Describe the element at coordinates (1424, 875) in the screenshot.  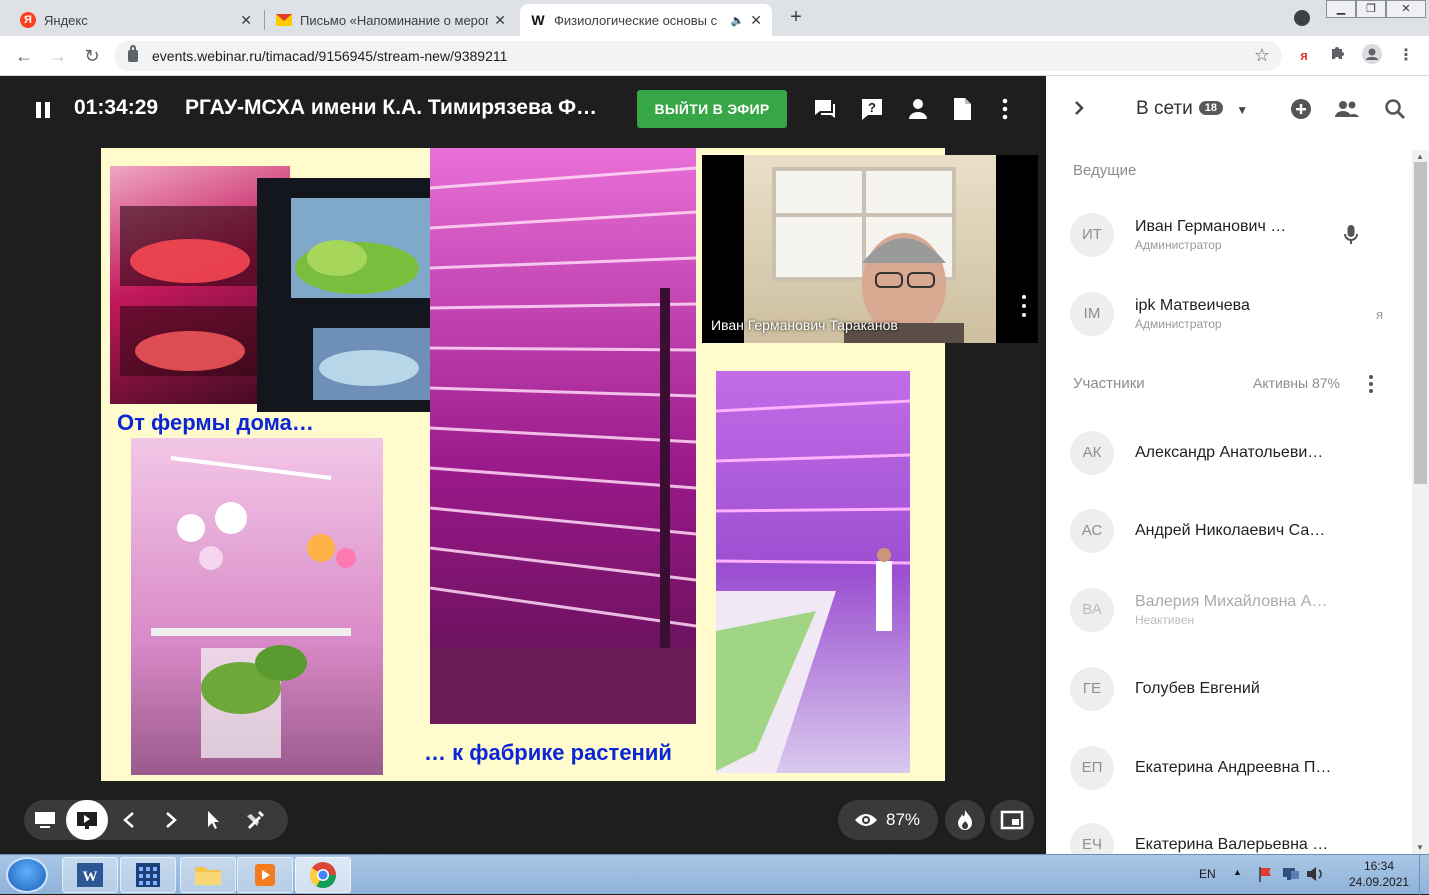
I see `show-desktop-button` at that location.